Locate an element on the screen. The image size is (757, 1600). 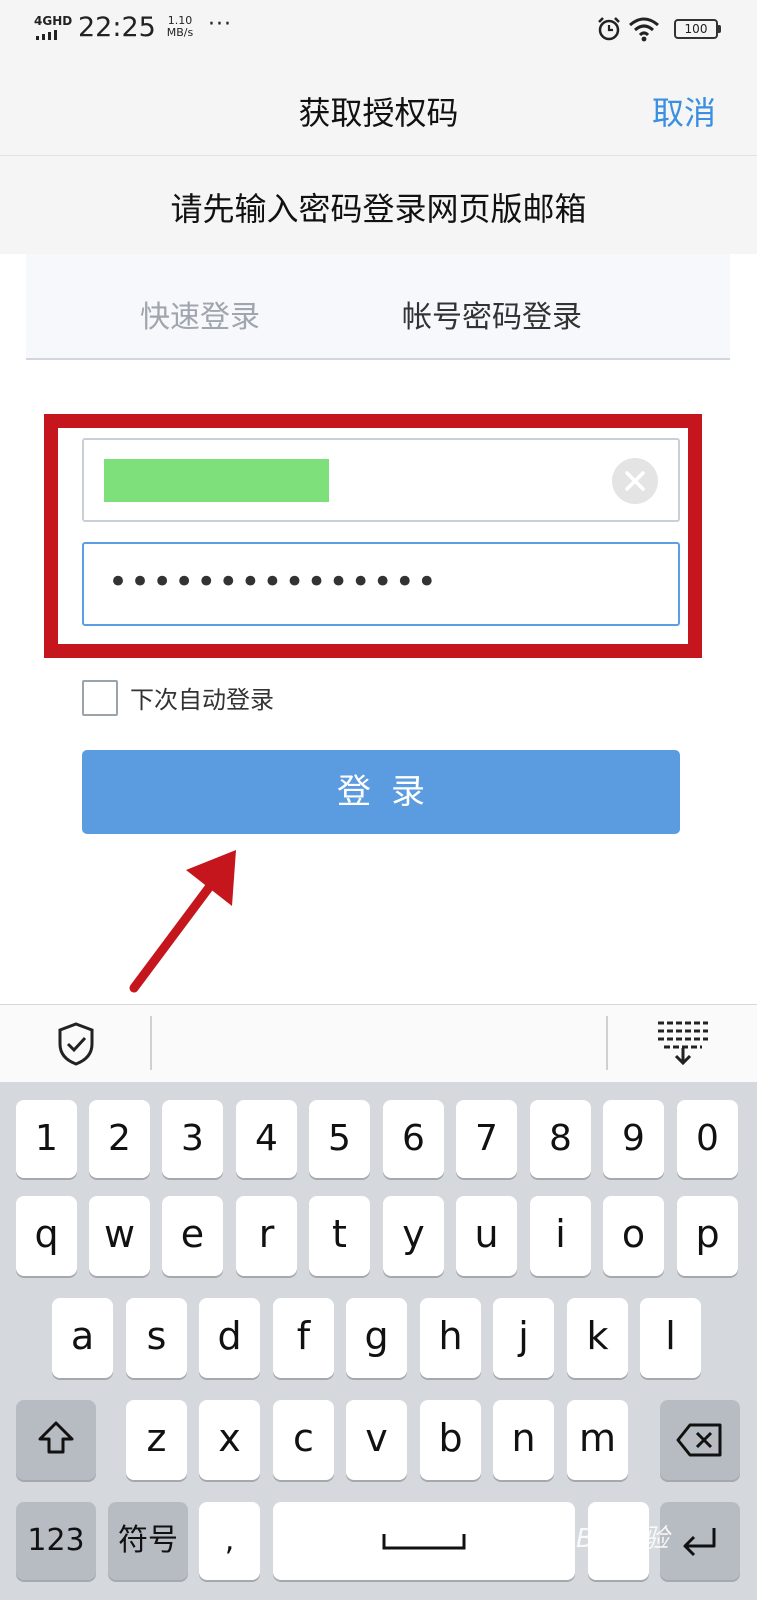
key-comma: , is located at coordinates (229, 1541).